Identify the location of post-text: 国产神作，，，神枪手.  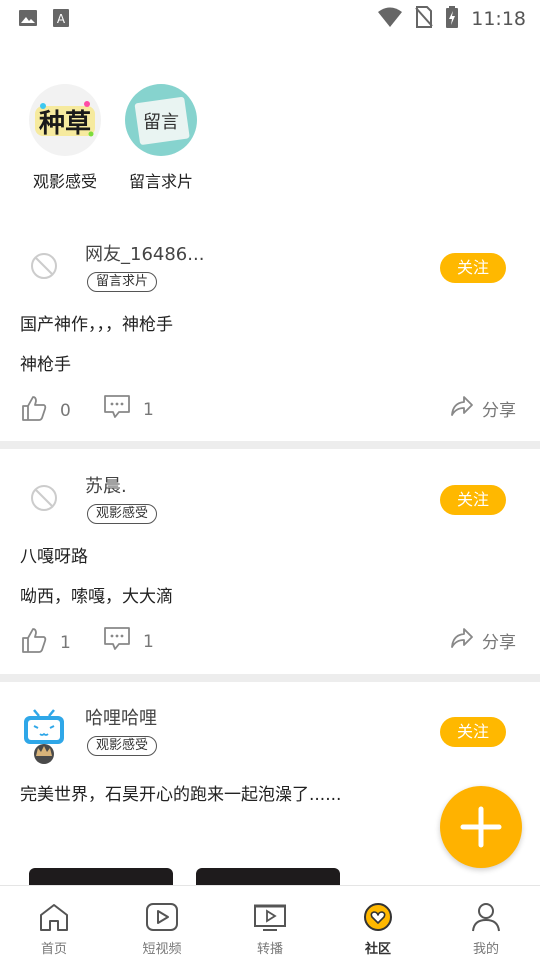
(96, 325).